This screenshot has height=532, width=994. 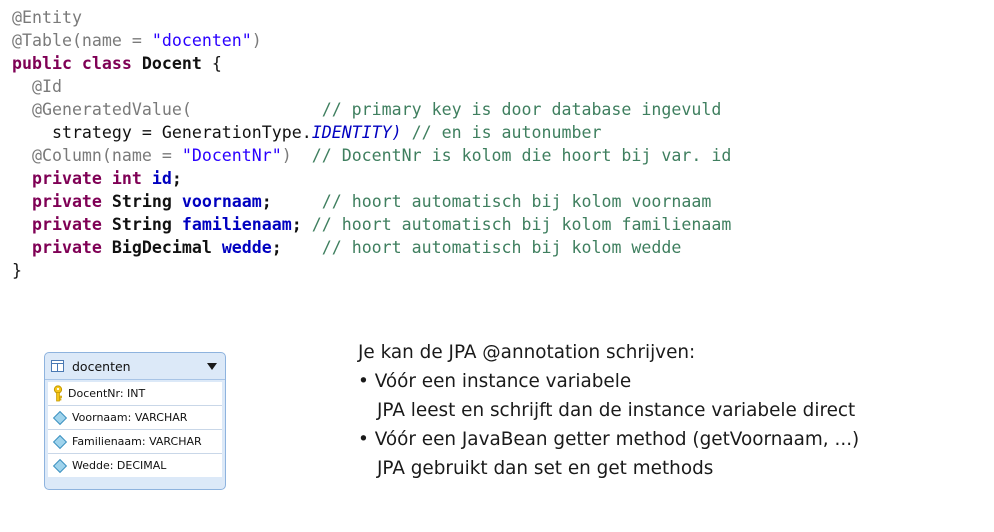 I want to click on wedde-field-keyword: private, so click(x=57, y=247).